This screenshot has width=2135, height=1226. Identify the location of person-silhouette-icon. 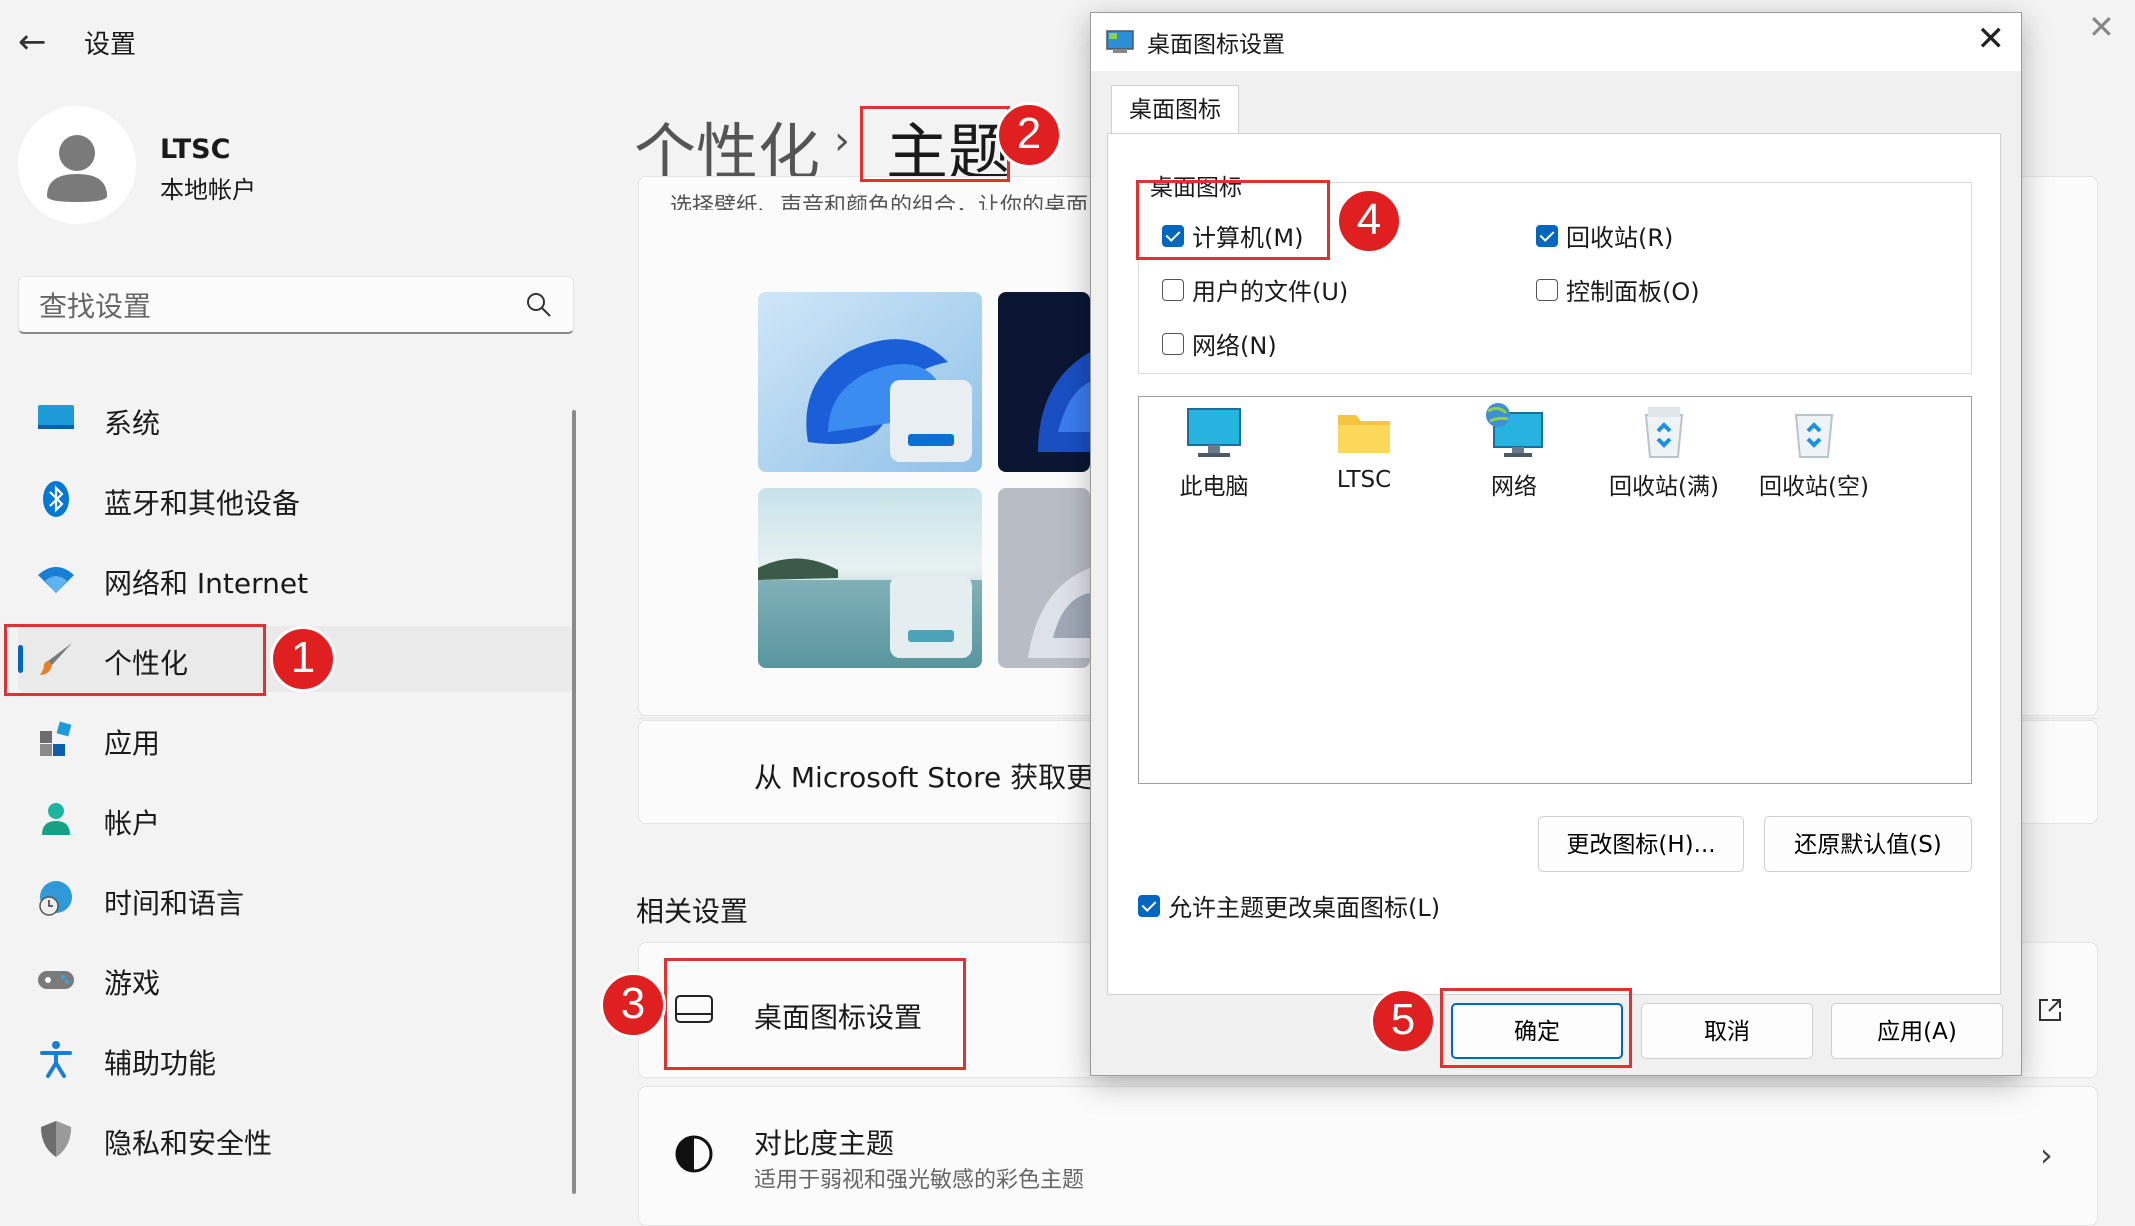
(77, 168).